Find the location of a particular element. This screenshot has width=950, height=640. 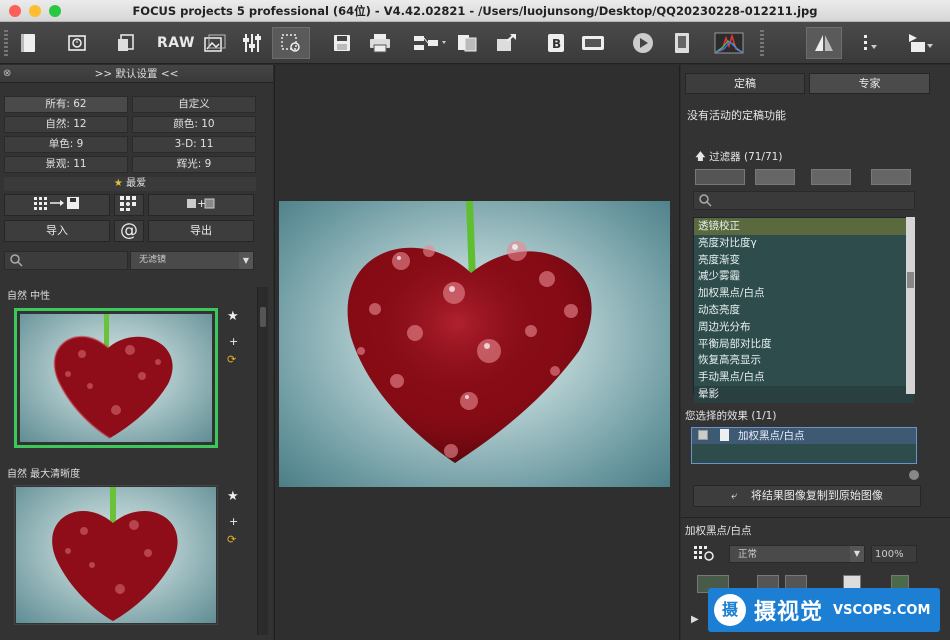

watermark-site: VSCOPS.COM is located at coordinates (882, 610).